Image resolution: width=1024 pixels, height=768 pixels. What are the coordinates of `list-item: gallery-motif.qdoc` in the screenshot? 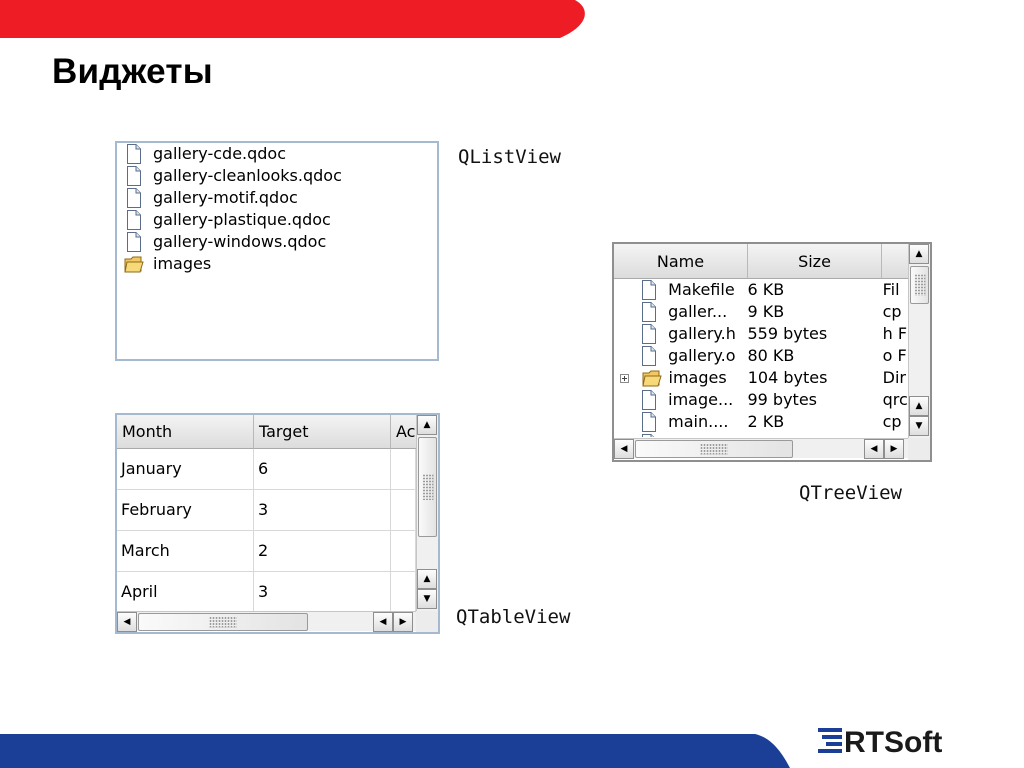 It's located at (277, 198).